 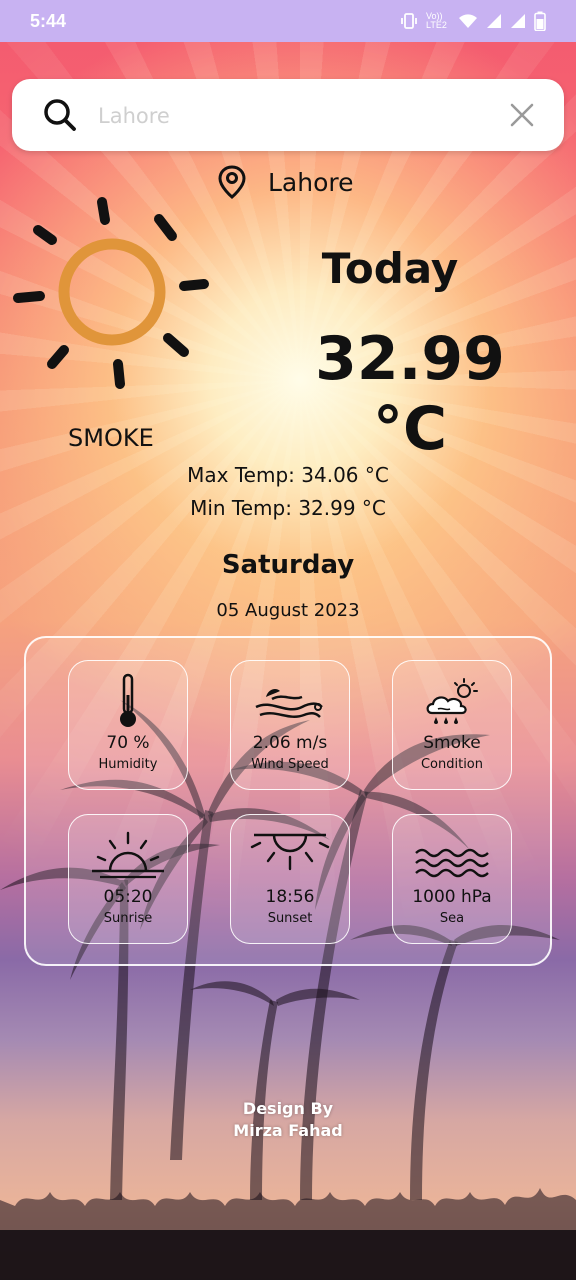 I want to click on waves-icon, so click(x=452, y=863).